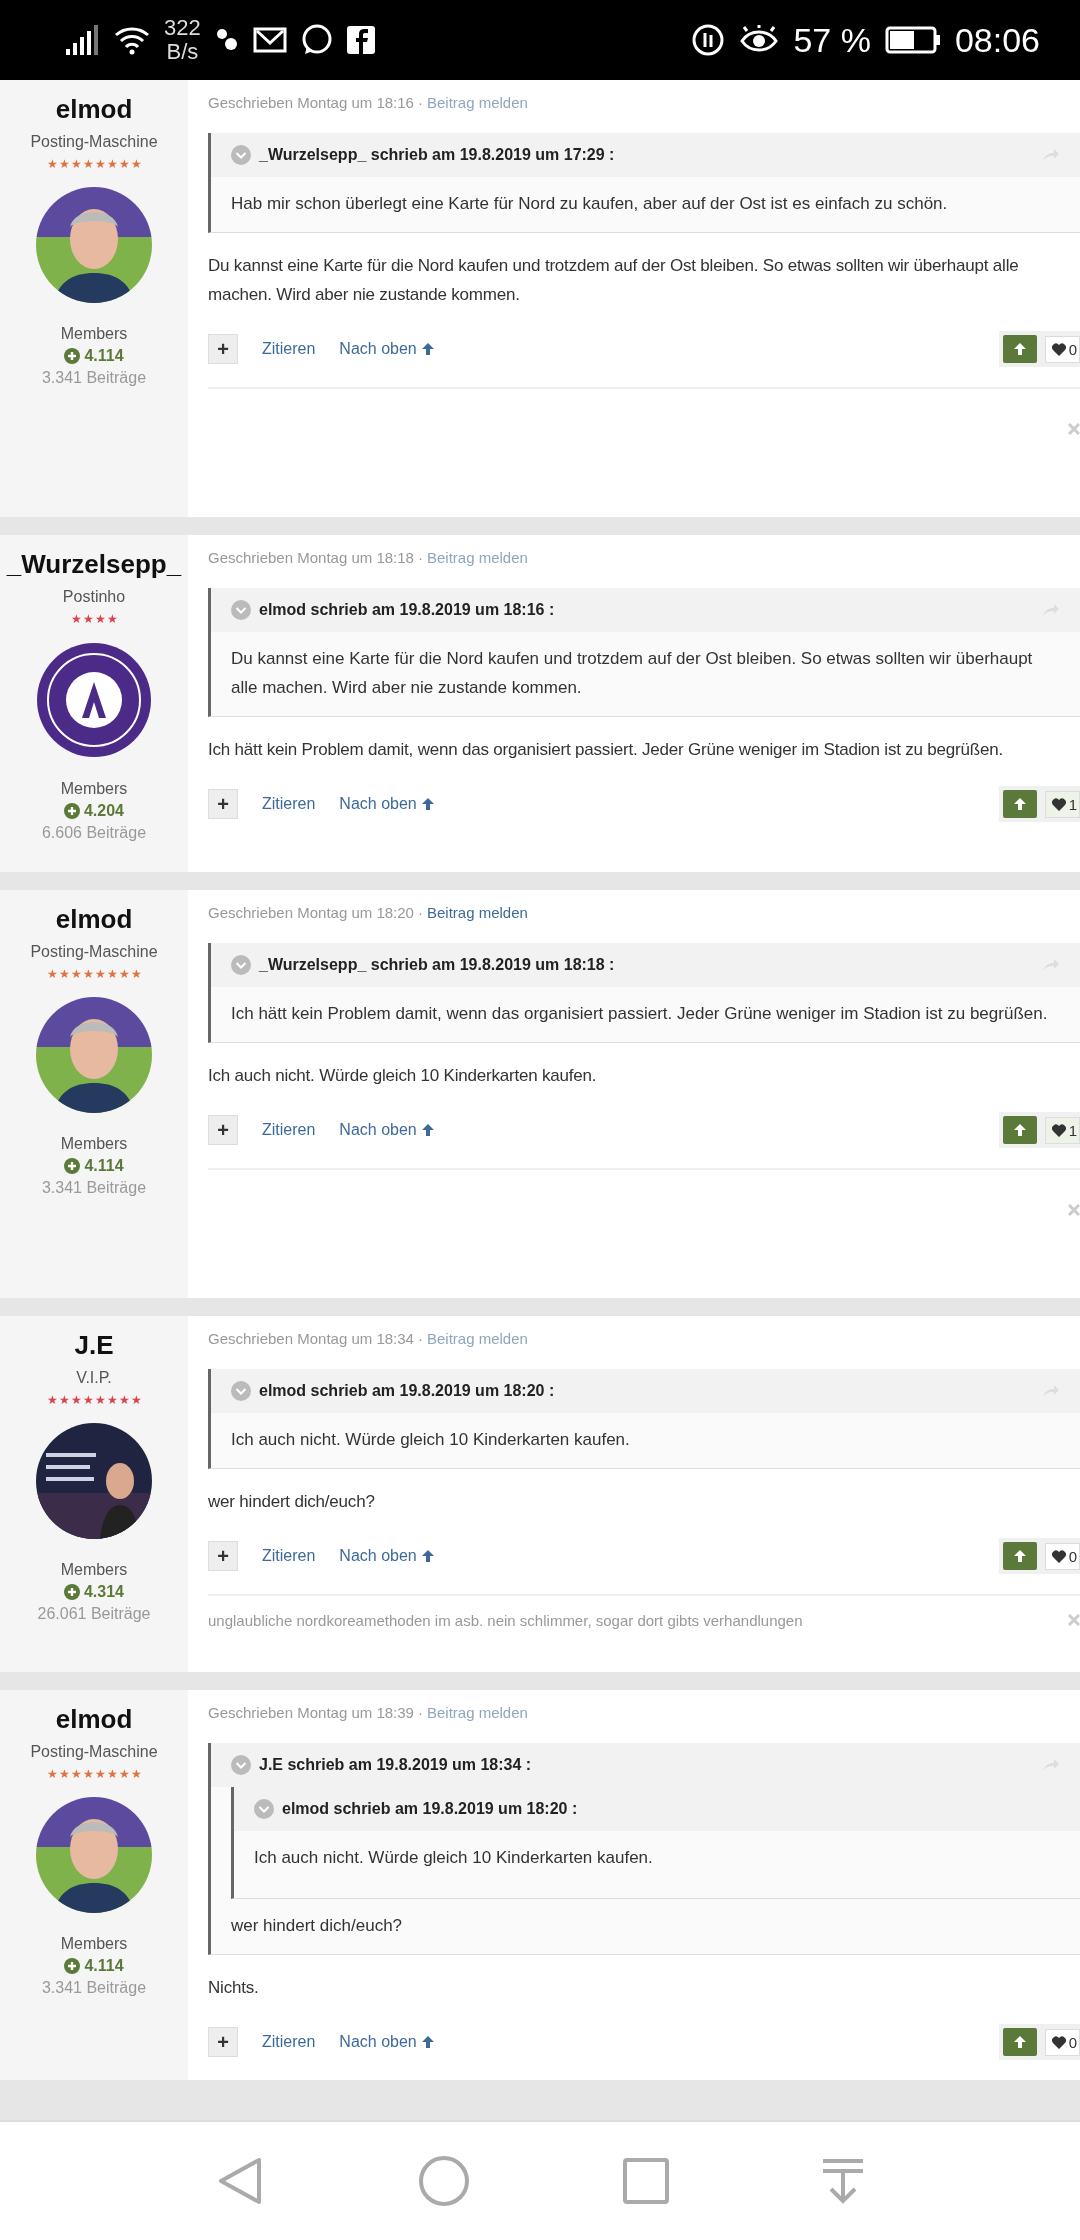 This screenshot has width=1080, height=2240. What do you see at coordinates (639, 1014) in the screenshot?
I see `quote-text: Ich hätt kein Problem damit, wenn das organisiert passiert. Jeder Grüne weniger im Stadion ist zu begrüßen.` at bounding box center [639, 1014].